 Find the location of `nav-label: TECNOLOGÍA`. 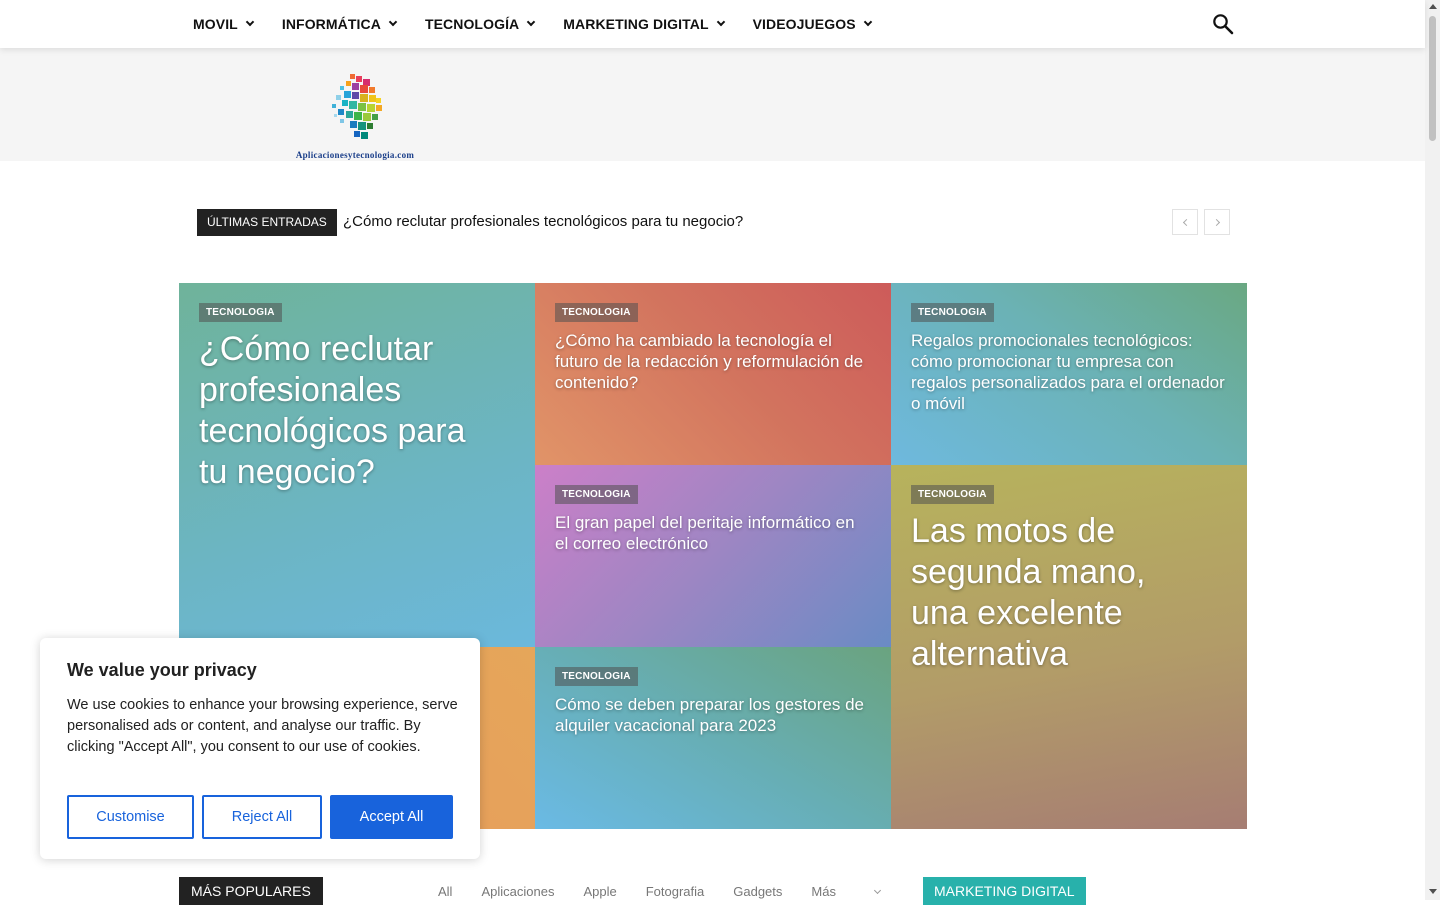

nav-label: TECNOLOGÍA is located at coordinates (472, 24).